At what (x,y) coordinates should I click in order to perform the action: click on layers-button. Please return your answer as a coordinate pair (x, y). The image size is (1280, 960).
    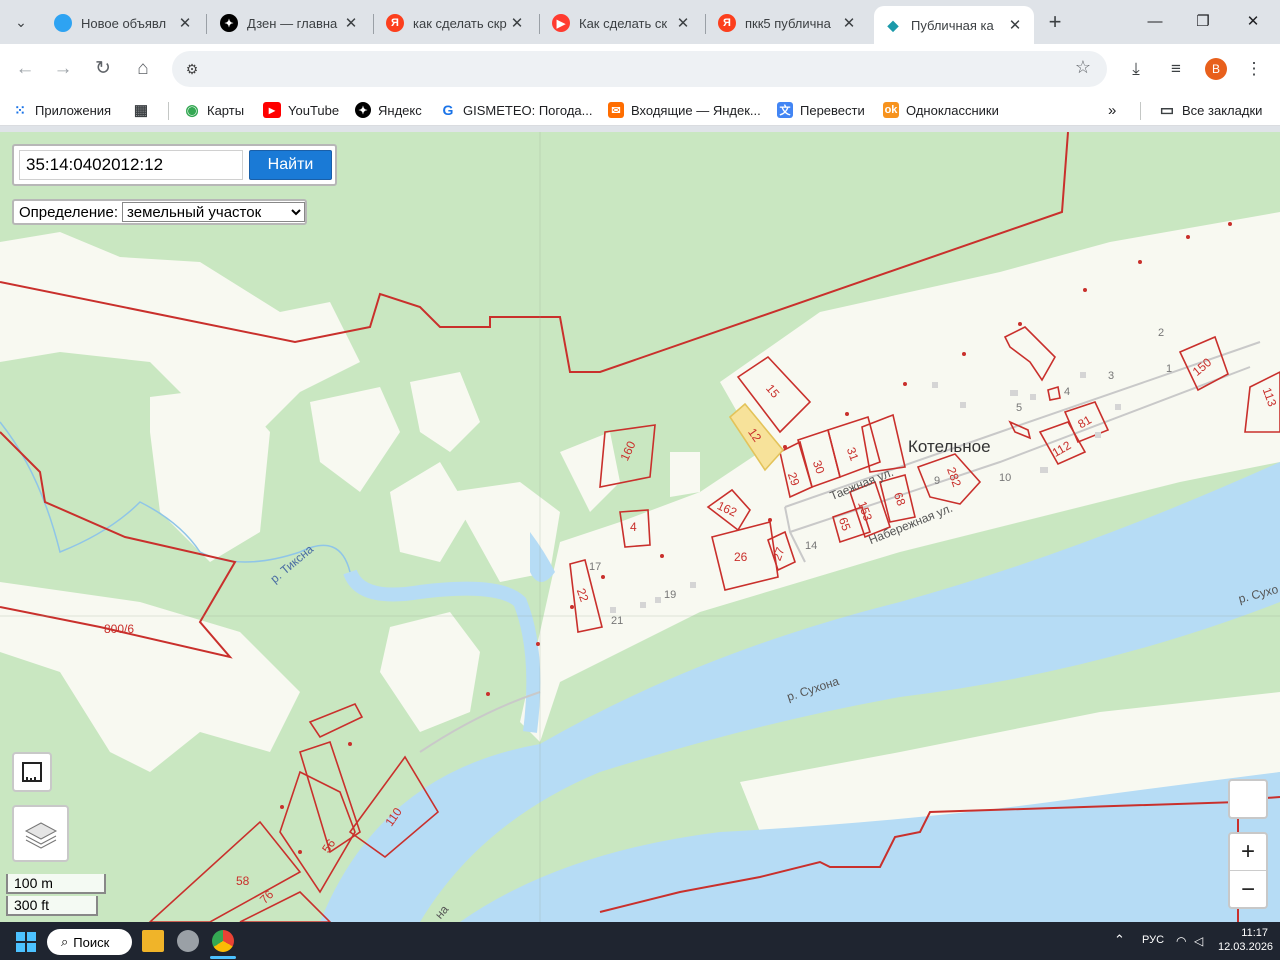
    Looking at the image, I should click on (40, 833).